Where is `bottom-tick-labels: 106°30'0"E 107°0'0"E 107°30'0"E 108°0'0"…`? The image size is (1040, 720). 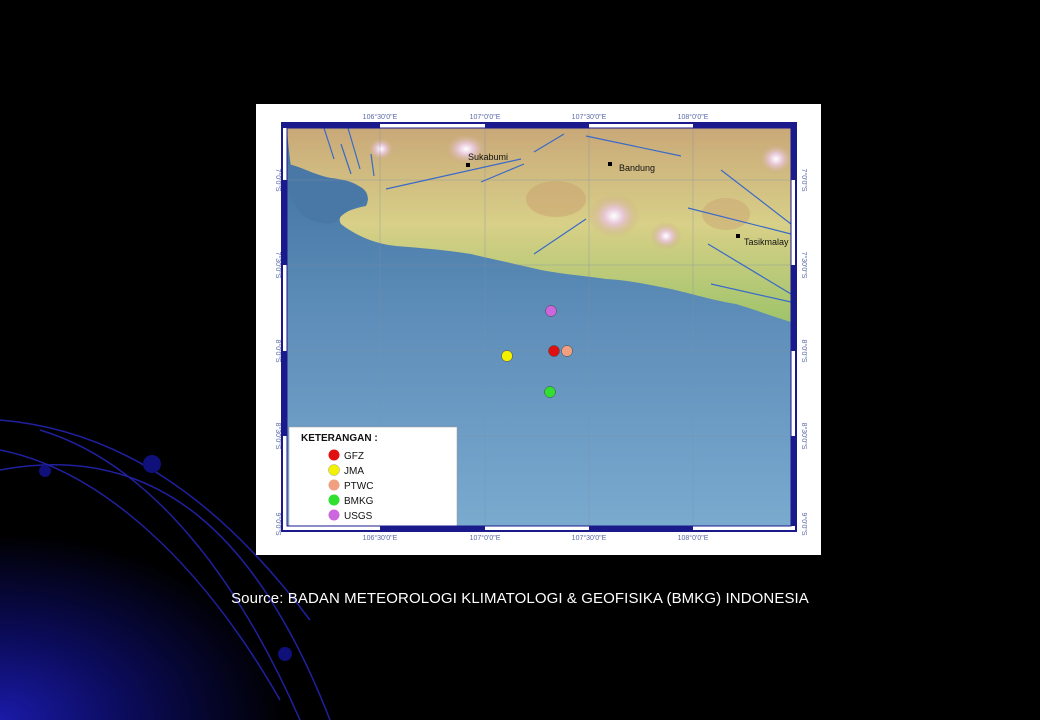
bottom-tick-labels: 106°30'0"E 107°0'0"E 107°30'0"E 108°0'0"… is located at coordinates (536, 538).